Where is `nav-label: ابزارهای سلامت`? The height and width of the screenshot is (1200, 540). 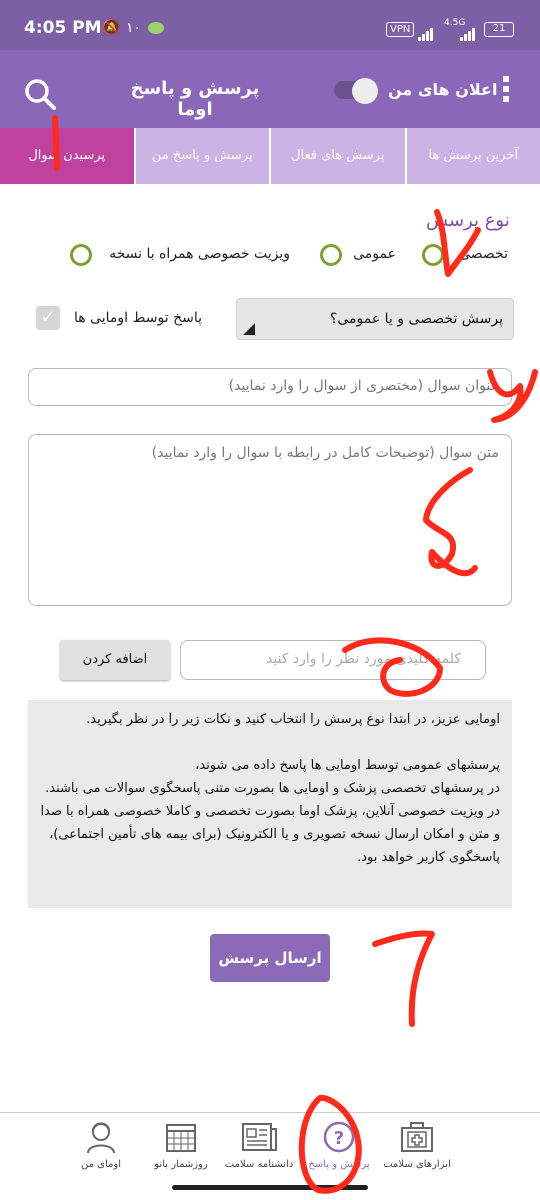
nav-label: ابزارهای سلامت is located at coordinates (417, 1164).